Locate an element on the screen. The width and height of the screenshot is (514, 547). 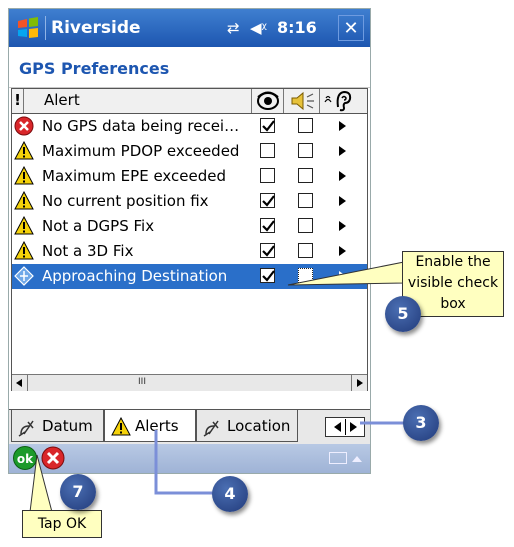
step-badge-3: 3 is located at coordinates (421, 423).